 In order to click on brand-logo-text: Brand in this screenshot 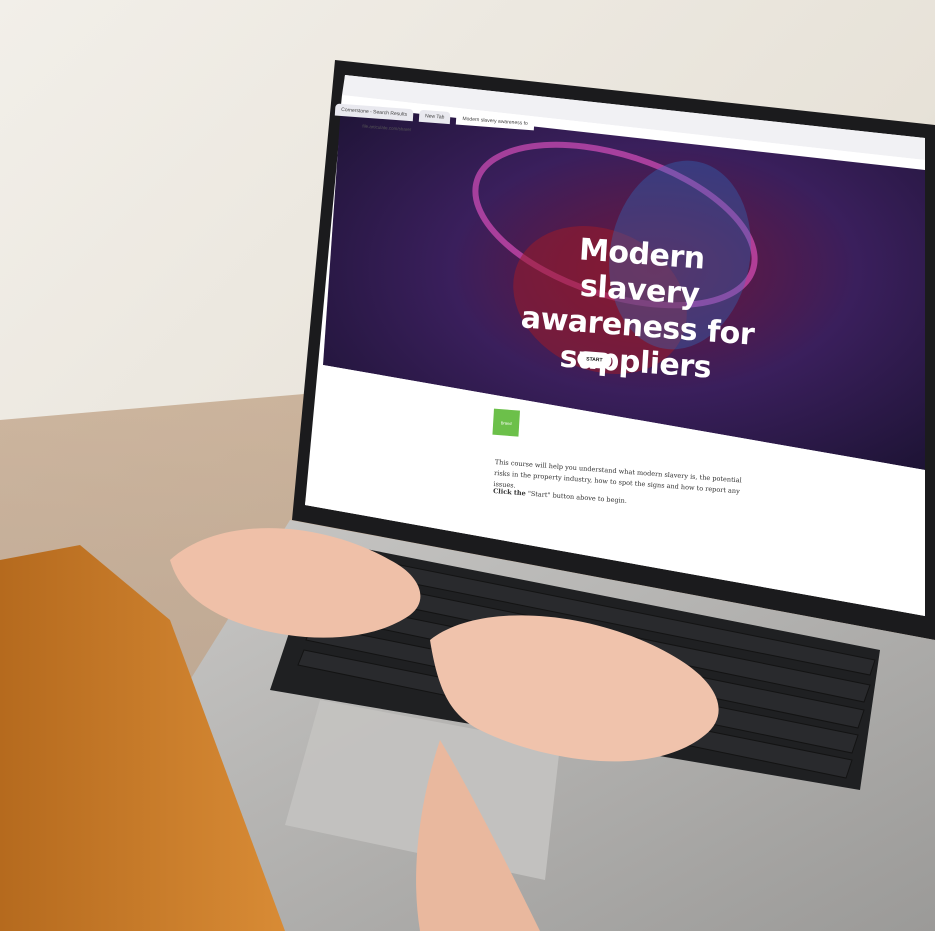, I will do `click(506, 422)`.